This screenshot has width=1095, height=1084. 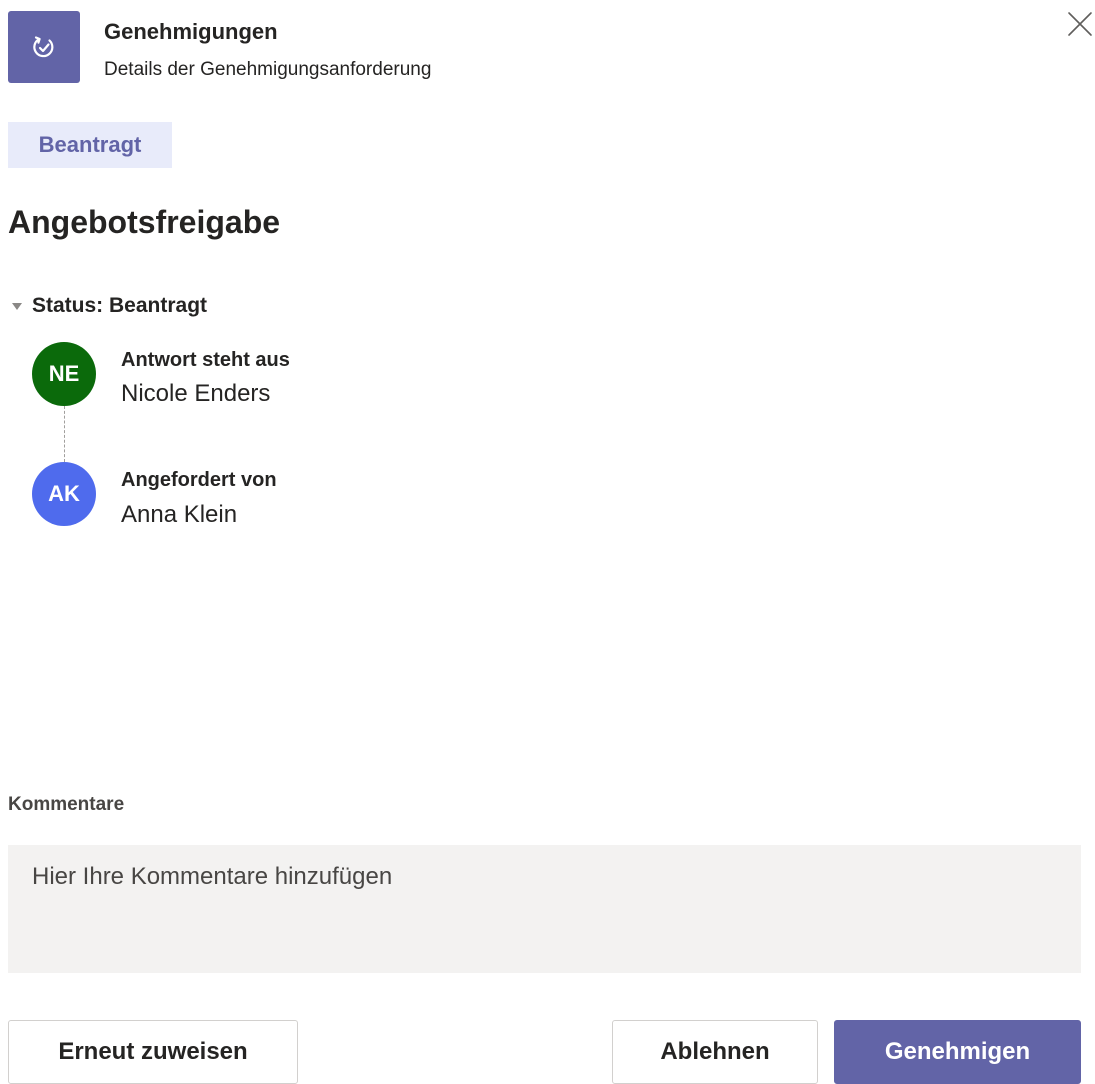 I want to click on approvals-icon, so click(x=43, y=47).